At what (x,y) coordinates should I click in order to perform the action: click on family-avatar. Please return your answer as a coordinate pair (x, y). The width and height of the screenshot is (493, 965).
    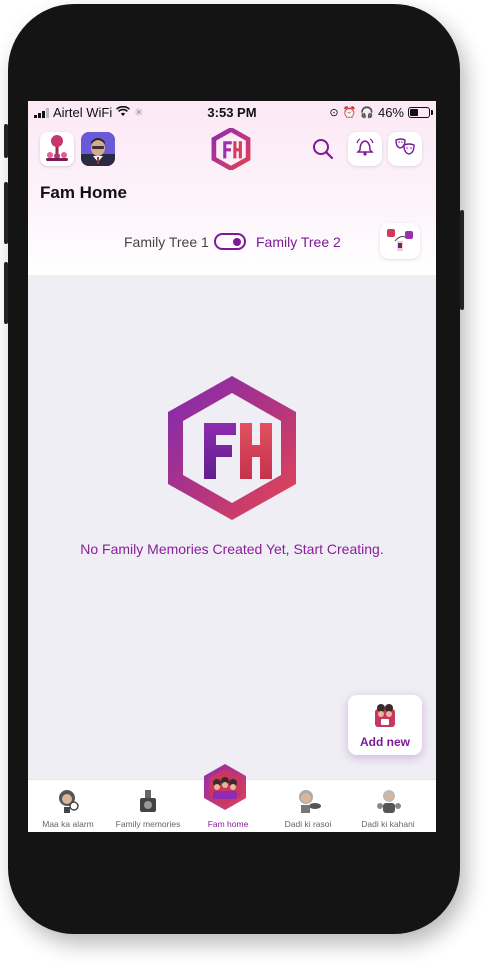
    Looking at the image, I should click on (57, 149).